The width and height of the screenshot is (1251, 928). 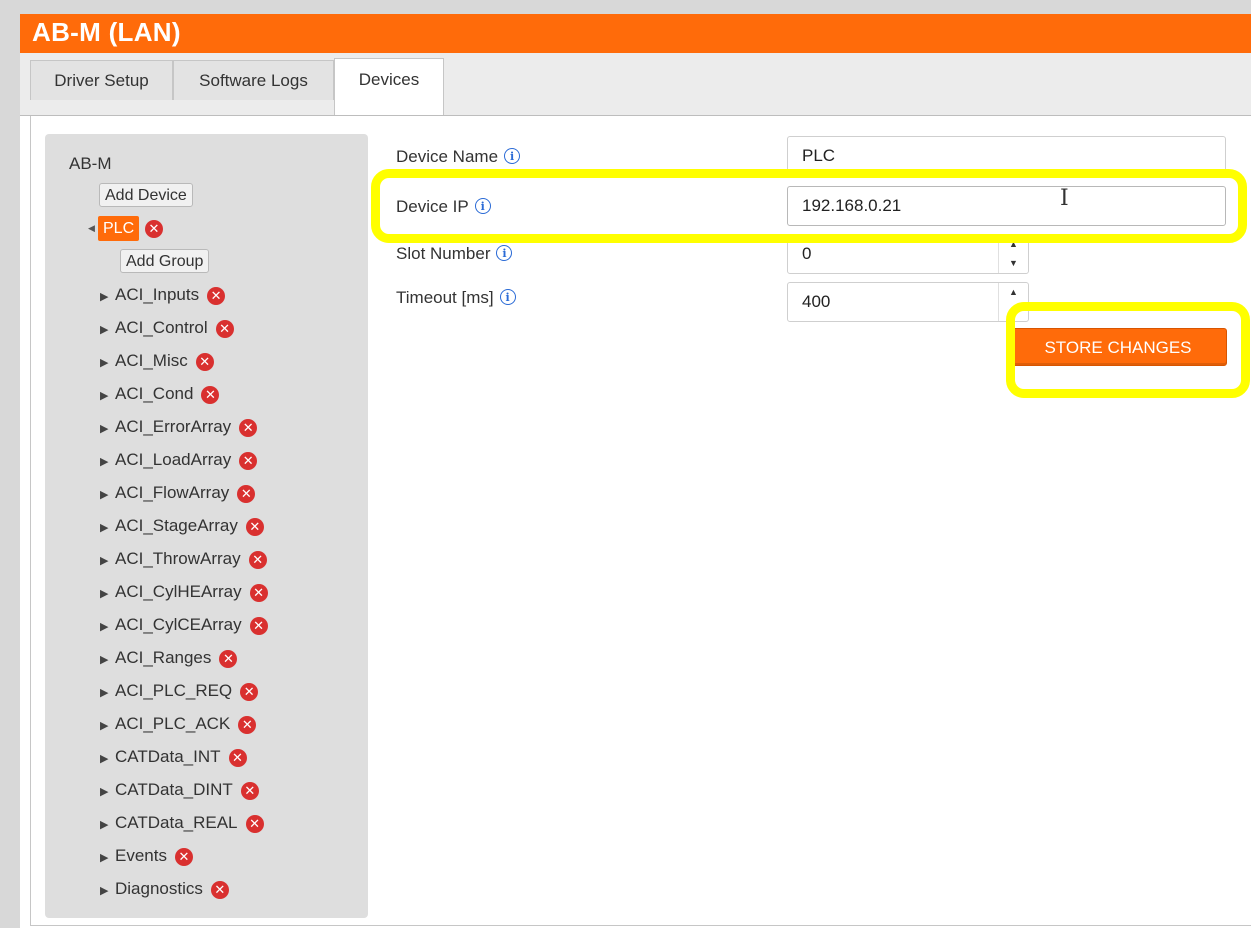 What do you see at coordinates (91, 228) in the screenshot?
I see `collapse-arrow-icon: ◀` at bounding box center [91, 228].